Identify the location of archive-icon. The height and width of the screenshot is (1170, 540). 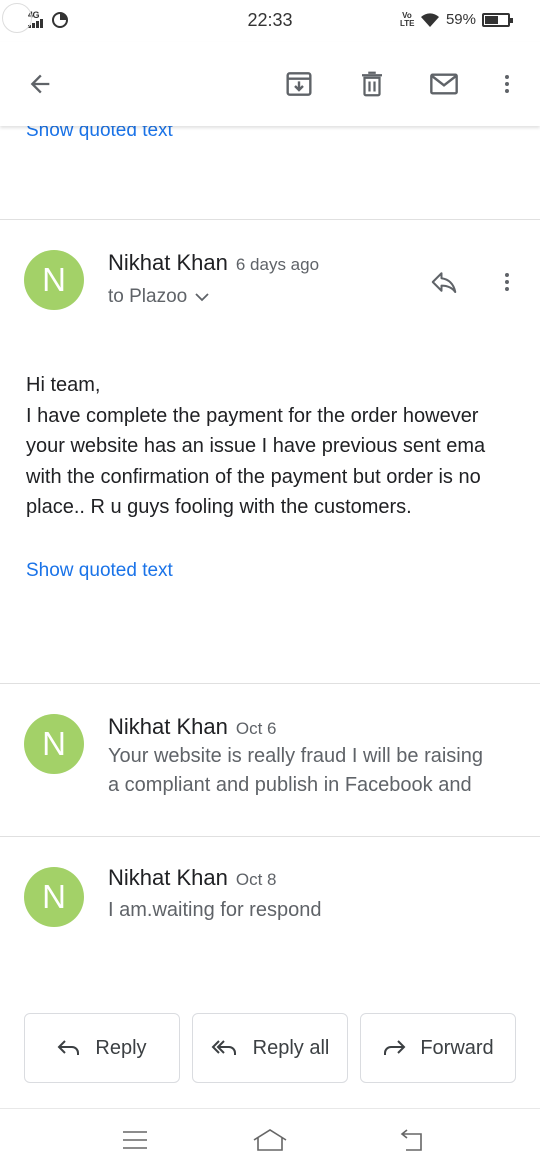
(299, 84).